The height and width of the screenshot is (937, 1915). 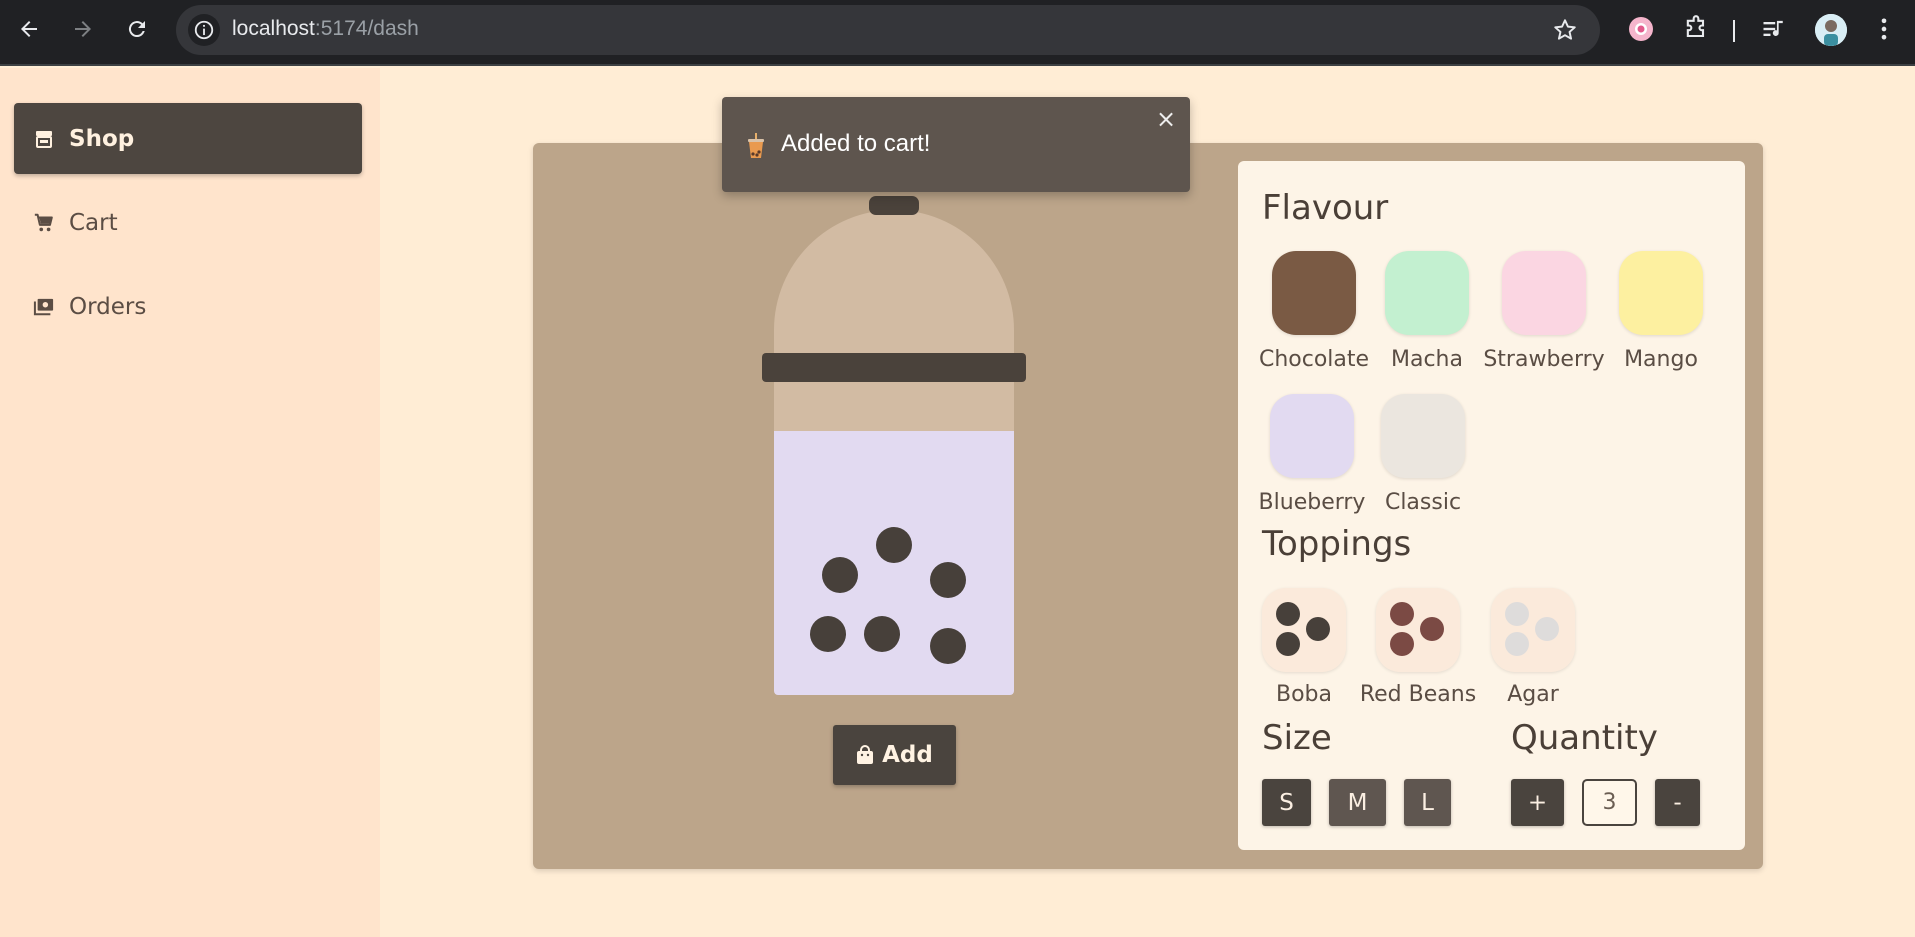 I want to click on quantity-increase-button: +, so click(x=1537, y=802).